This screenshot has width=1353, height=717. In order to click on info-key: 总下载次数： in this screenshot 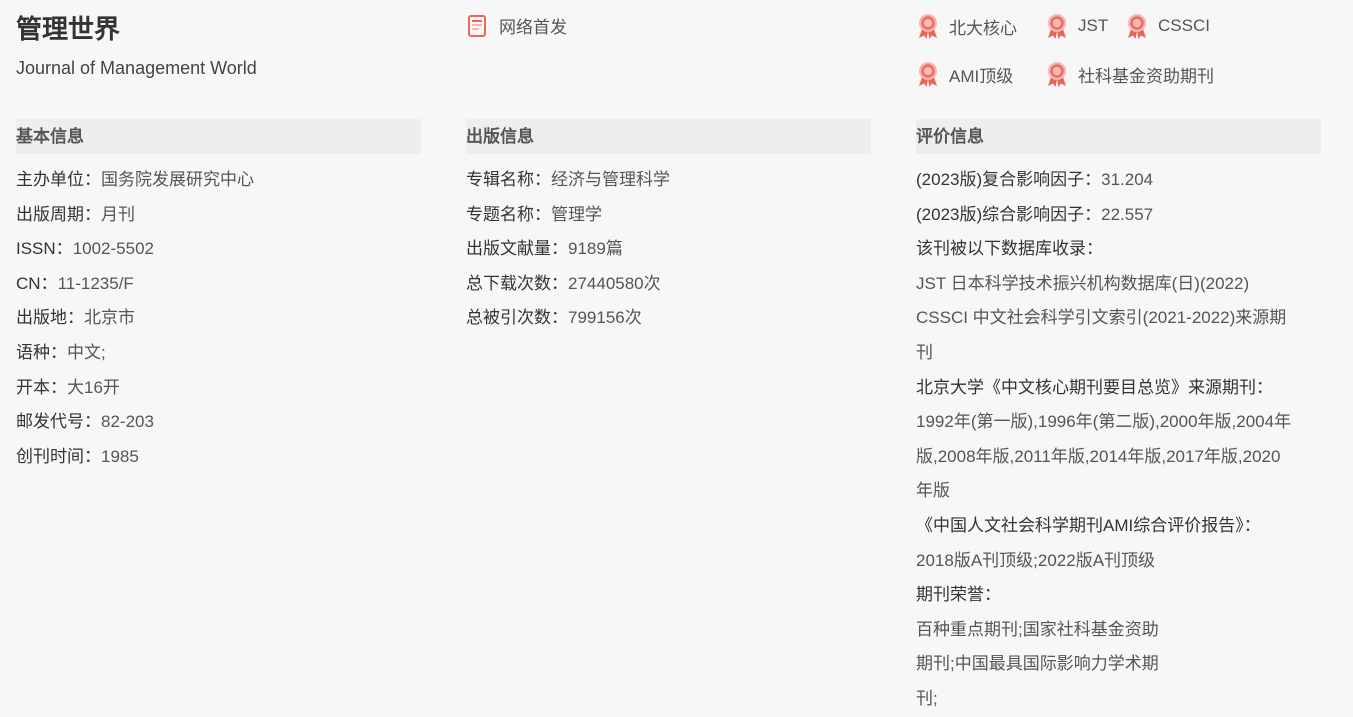, I will do `click(517, 283)`.